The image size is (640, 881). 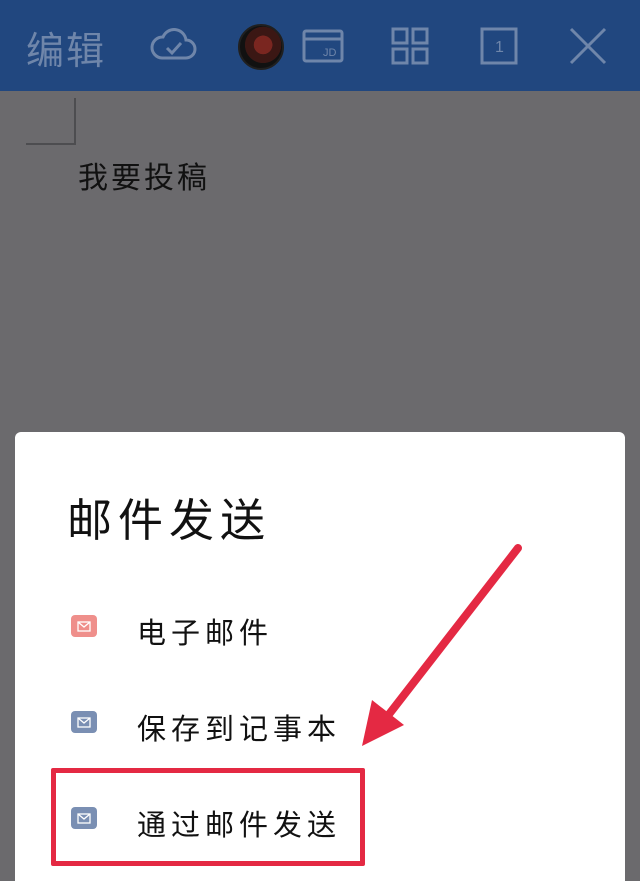 I want to click on highlight-box, so click(x=208, y=817).